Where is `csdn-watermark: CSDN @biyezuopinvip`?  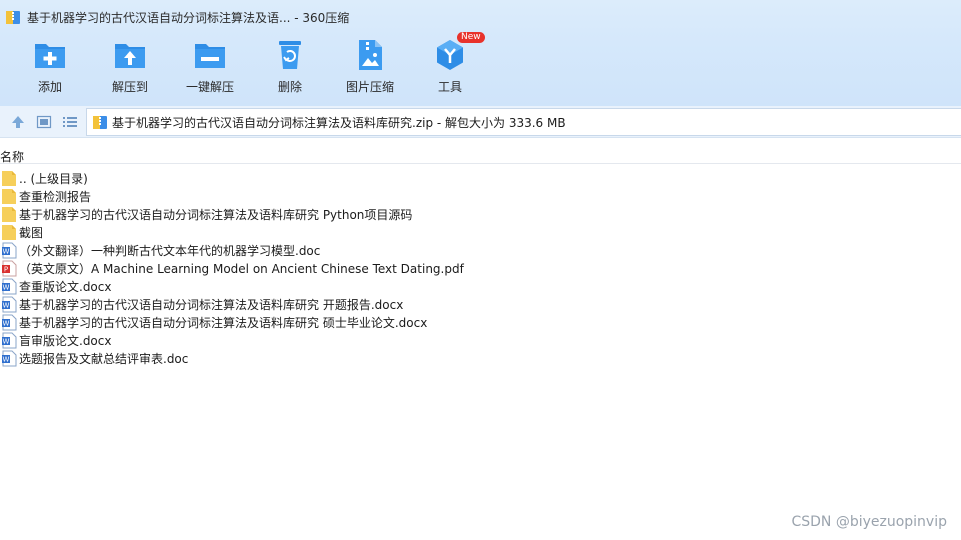
csdn-watermark: CSDN @biyezuopinvip is located at coordinates (869, 522).